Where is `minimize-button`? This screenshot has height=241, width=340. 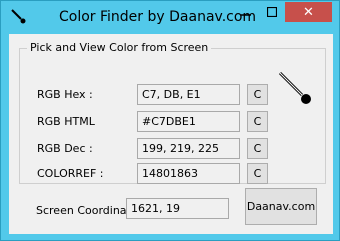
minimize-button is located at coordinates (246, 12).